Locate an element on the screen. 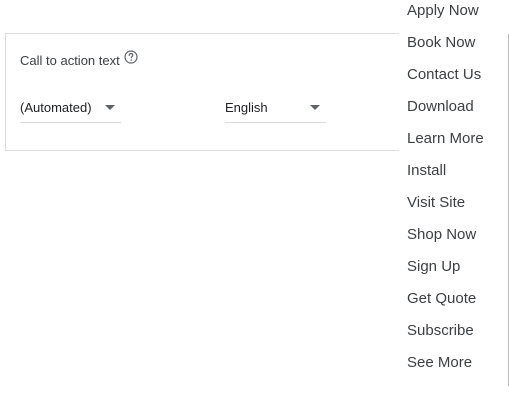 The height and width of the screenshot is (393, 509). menu-item-shop-now: Shop Now is located at coordinates (441, 235).